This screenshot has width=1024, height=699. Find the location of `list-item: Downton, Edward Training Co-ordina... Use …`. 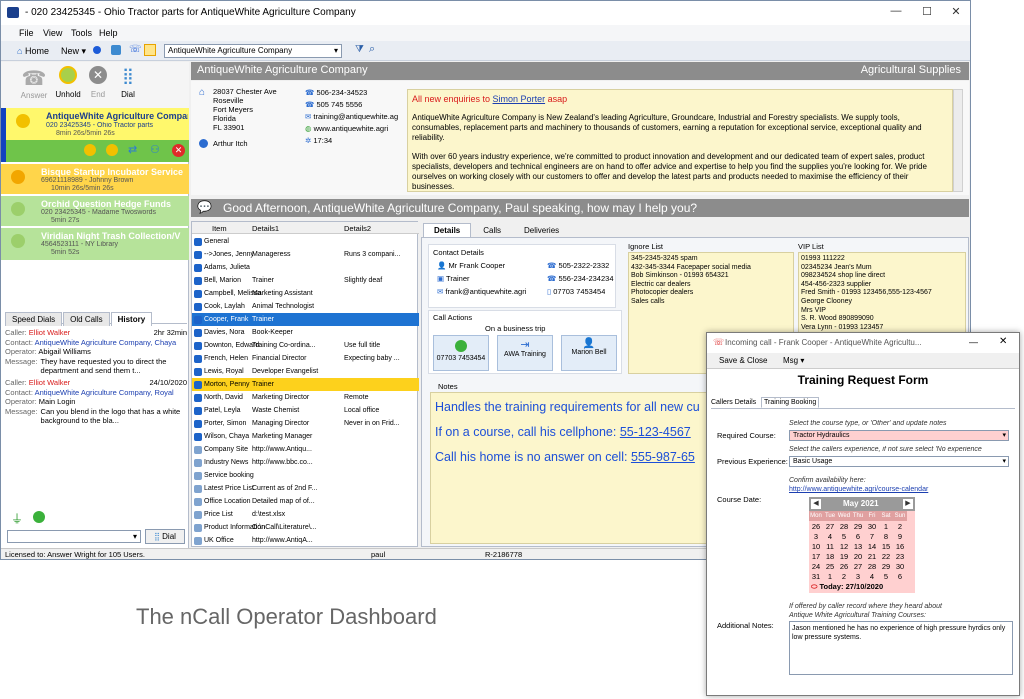

list-item: Downton, Edward Training Co-ordina... Use … is located at coordinates (305, 345).